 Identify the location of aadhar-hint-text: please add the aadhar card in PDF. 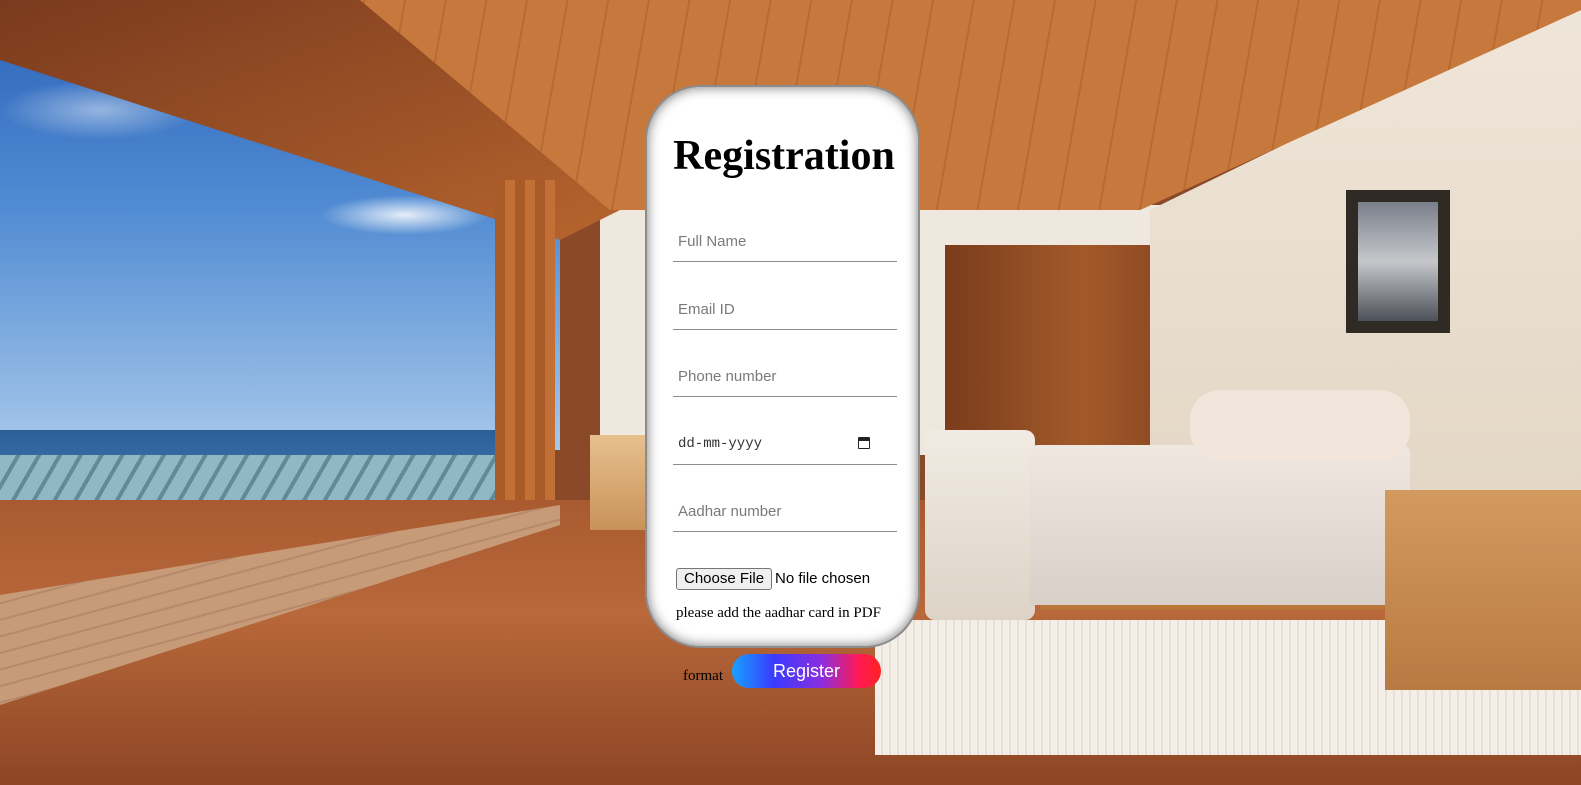
(778, 613).